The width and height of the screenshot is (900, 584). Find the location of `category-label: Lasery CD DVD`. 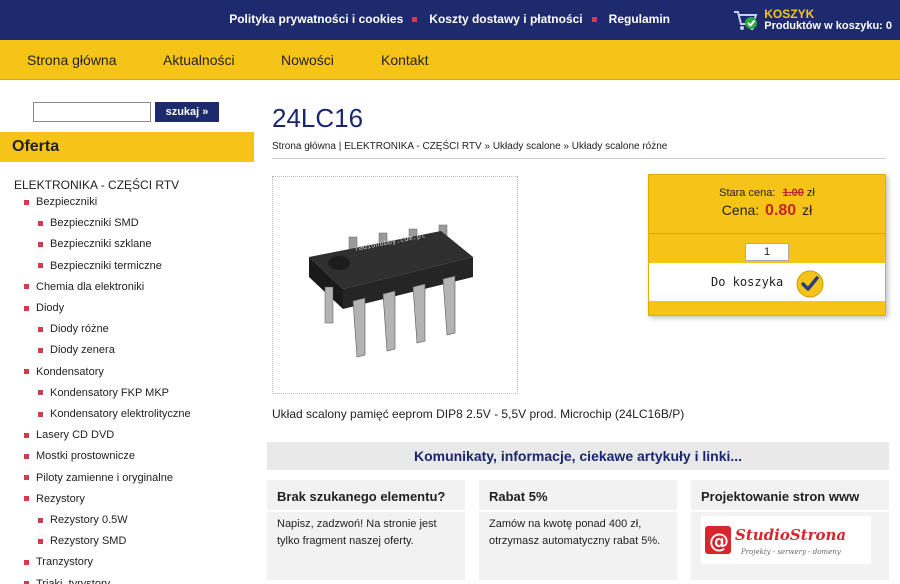

category-label: Lasery CD DVD is located at coordinates (75, 435).